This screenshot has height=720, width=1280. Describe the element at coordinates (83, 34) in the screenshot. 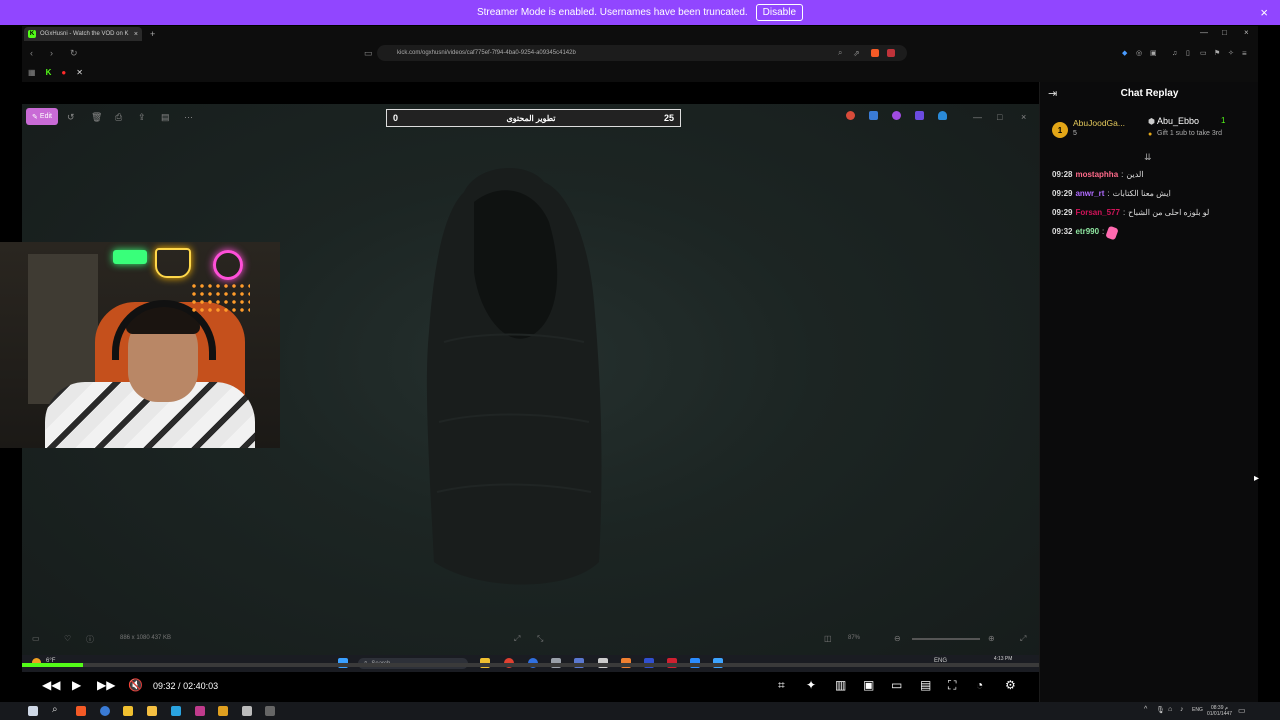

I see `browser-tab: K OGxHusni - Watch the VOD on K ×` at that location.